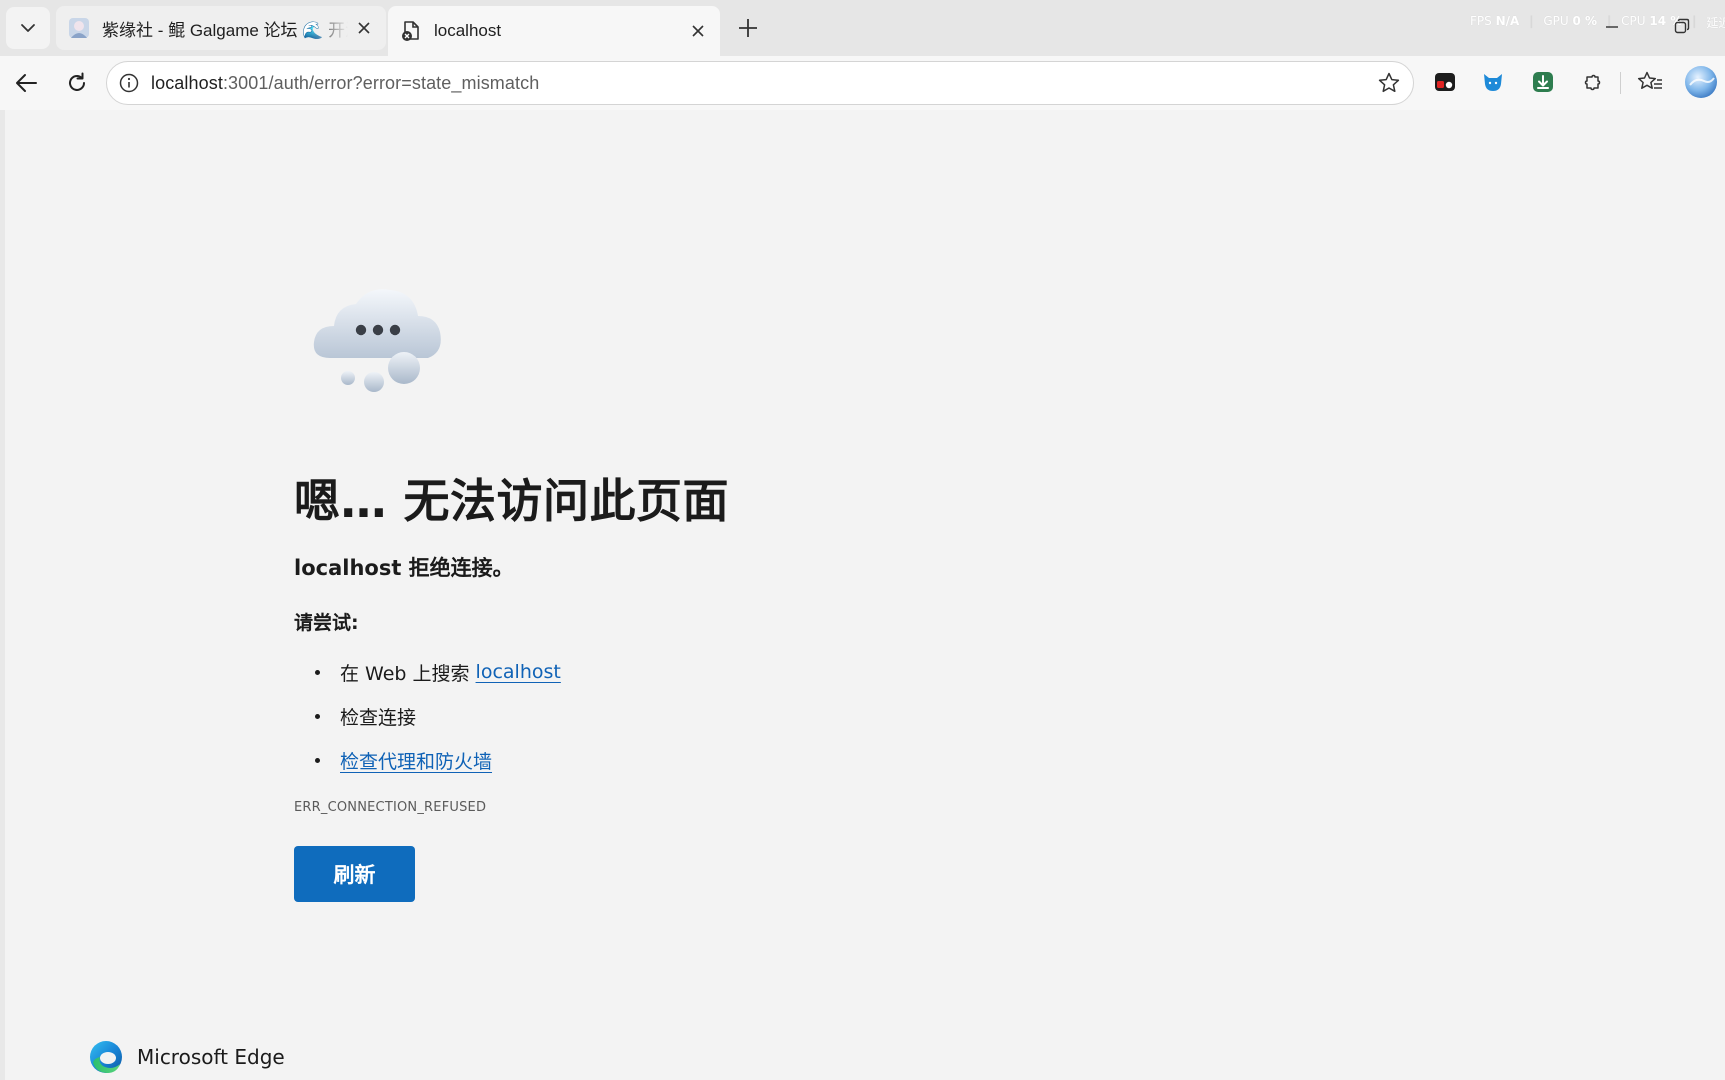 This screenshot has width=1725, height=1080. Describe the element at coordinates (435, 672) in the screenshot. I see `suggestion-search: 在 Web 上搜索 localhost` at that location.